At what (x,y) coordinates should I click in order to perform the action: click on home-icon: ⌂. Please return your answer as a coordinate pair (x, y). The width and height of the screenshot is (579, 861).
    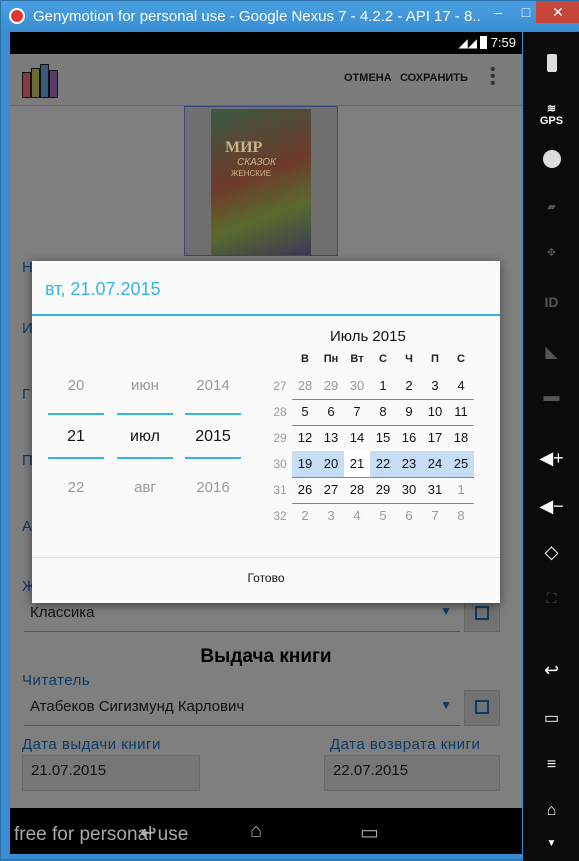
    Looking at the image, I should click on (256, 831).